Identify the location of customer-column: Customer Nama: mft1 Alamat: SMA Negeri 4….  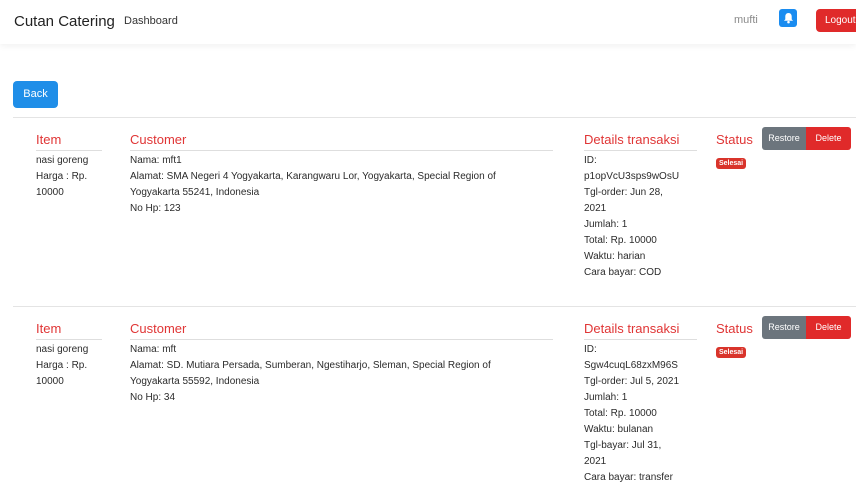
(341, 174).